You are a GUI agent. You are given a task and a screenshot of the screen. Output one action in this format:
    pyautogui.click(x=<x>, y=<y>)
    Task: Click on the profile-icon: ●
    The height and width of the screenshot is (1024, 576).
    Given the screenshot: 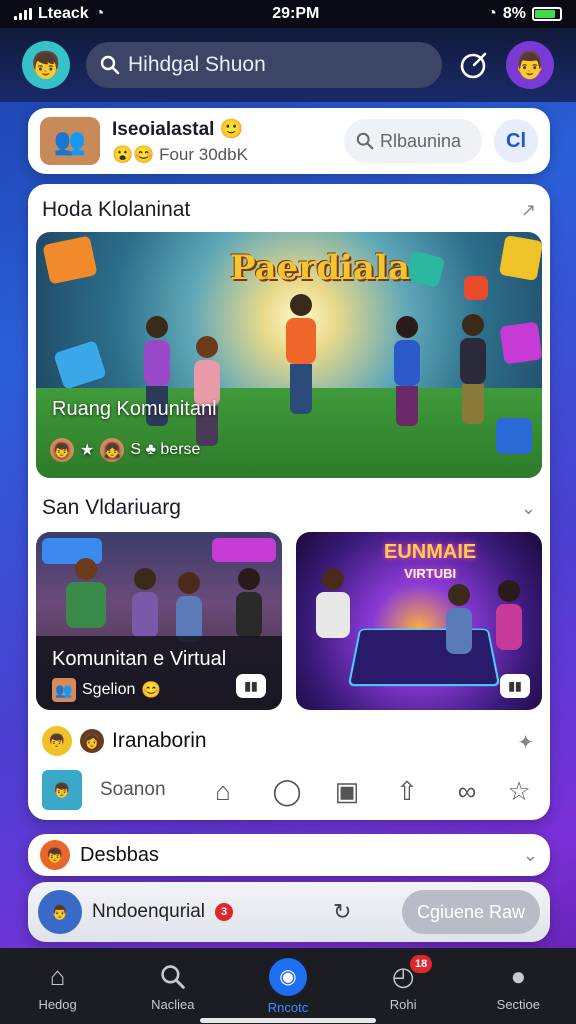 What is the action you would take?
    pyautogui.click(x=518, y=976)
    